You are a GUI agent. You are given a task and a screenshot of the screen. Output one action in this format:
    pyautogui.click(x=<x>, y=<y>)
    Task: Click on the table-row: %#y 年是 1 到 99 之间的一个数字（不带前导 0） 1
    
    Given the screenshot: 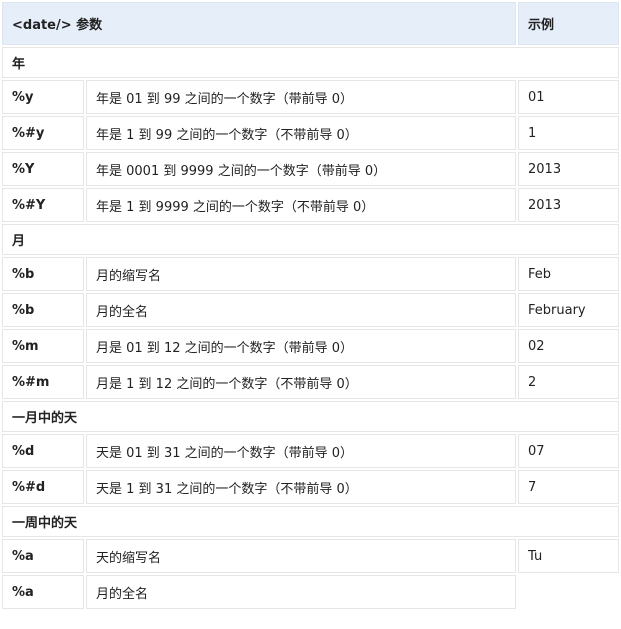 What is the action you would take?
    pyautogui.click(x=311, y=133)
    